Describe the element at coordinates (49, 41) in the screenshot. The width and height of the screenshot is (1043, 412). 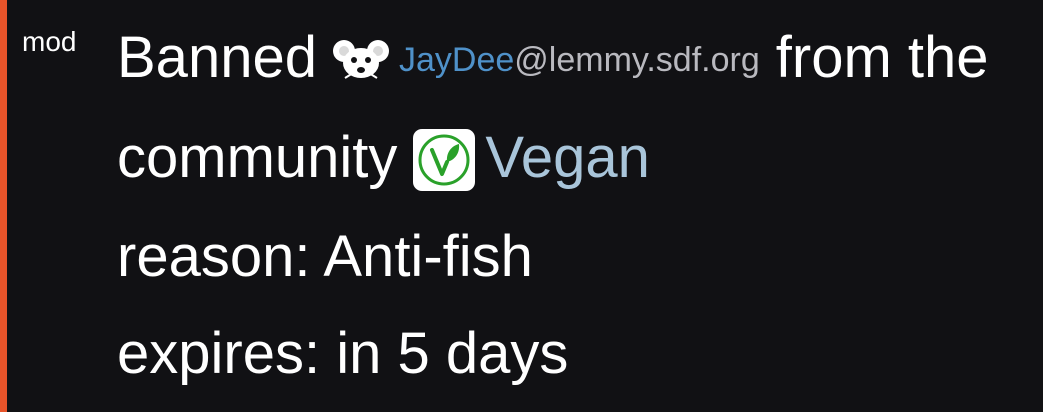
I see `mod-tag: mod` at that location.